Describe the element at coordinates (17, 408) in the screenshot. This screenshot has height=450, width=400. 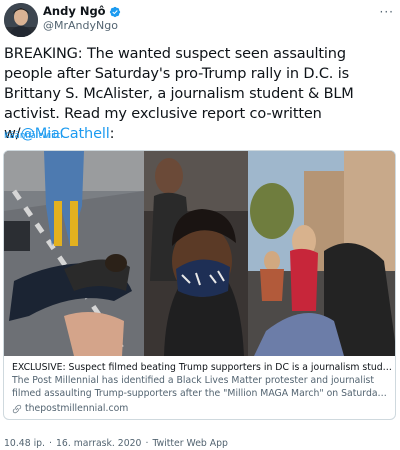
I see `link-icon` at that location.